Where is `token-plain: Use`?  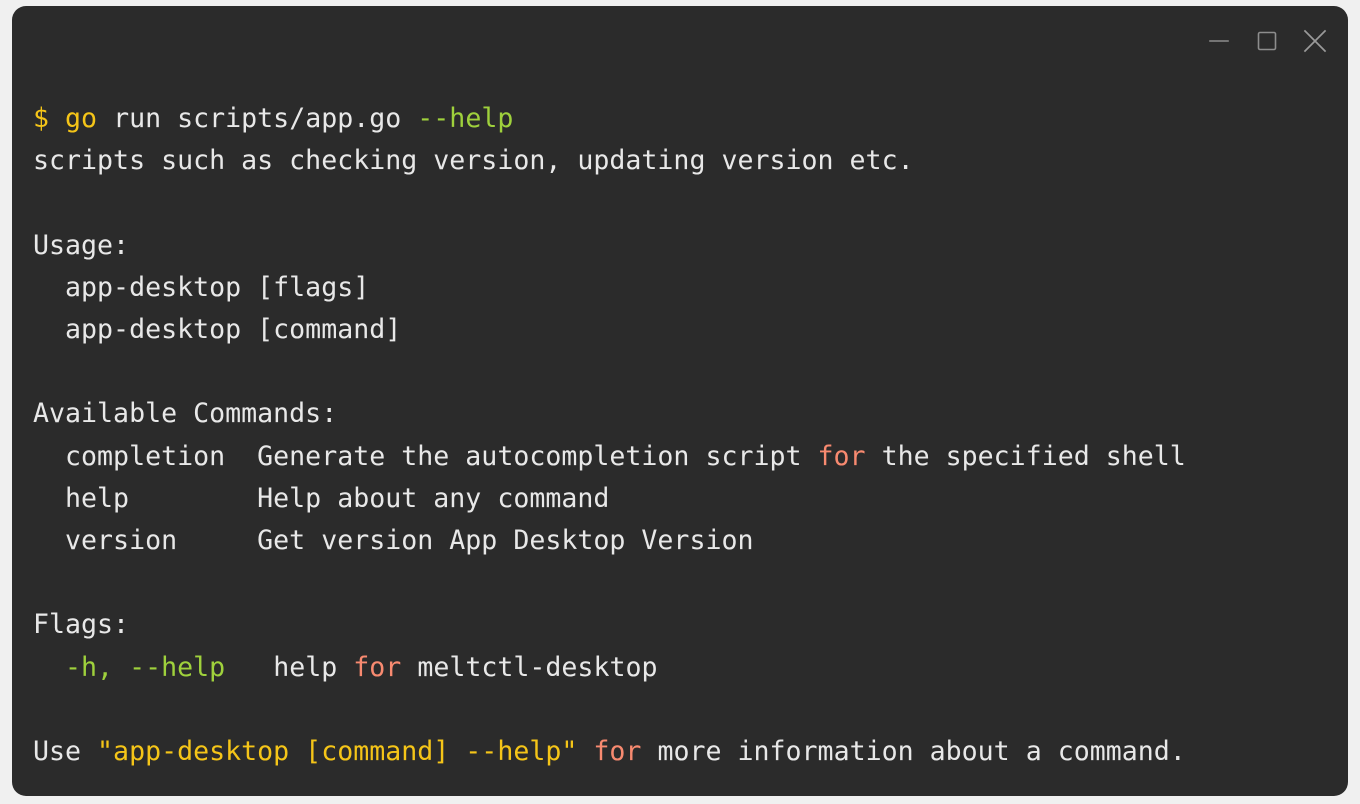
token-plain: Use is located at coordinates (65, 752).